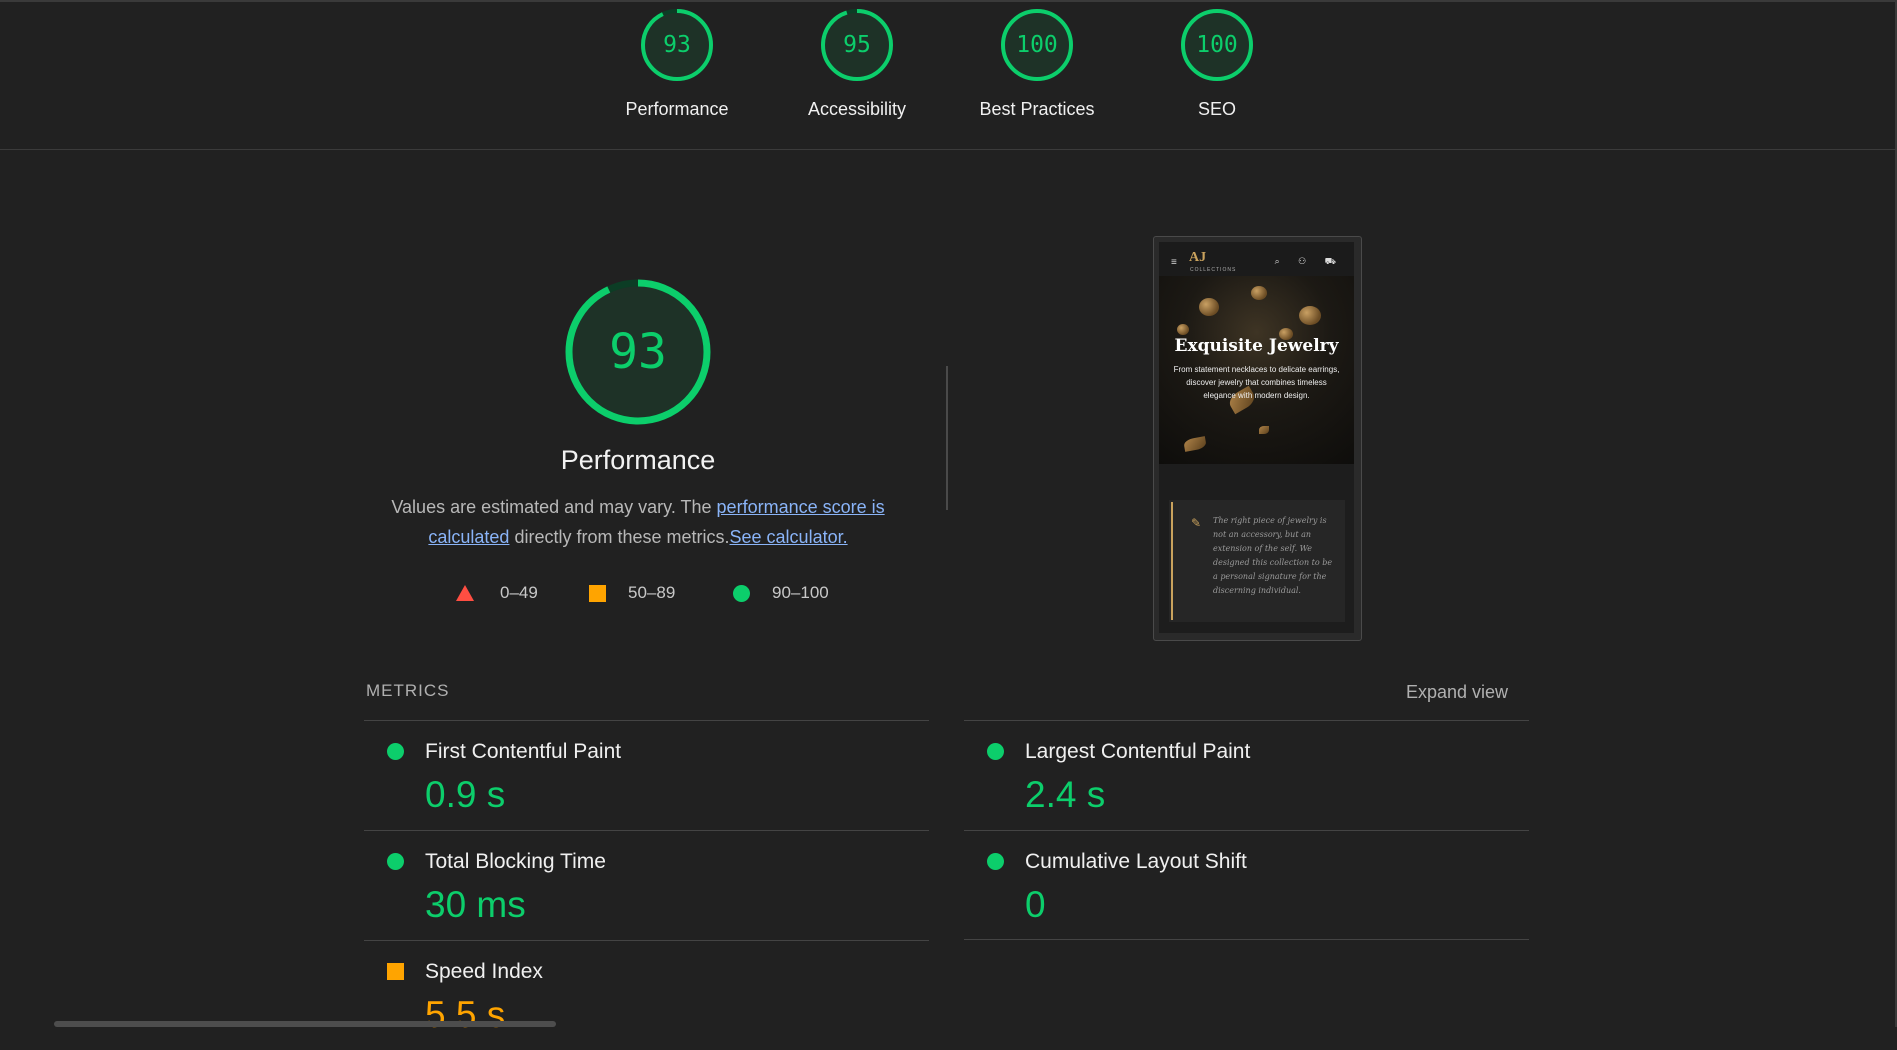 This screenshot has height=1050, width=1897. I want to click on metric-first-contentful-paint: First Contentful Paint 0.9 s, so click(646, 775).